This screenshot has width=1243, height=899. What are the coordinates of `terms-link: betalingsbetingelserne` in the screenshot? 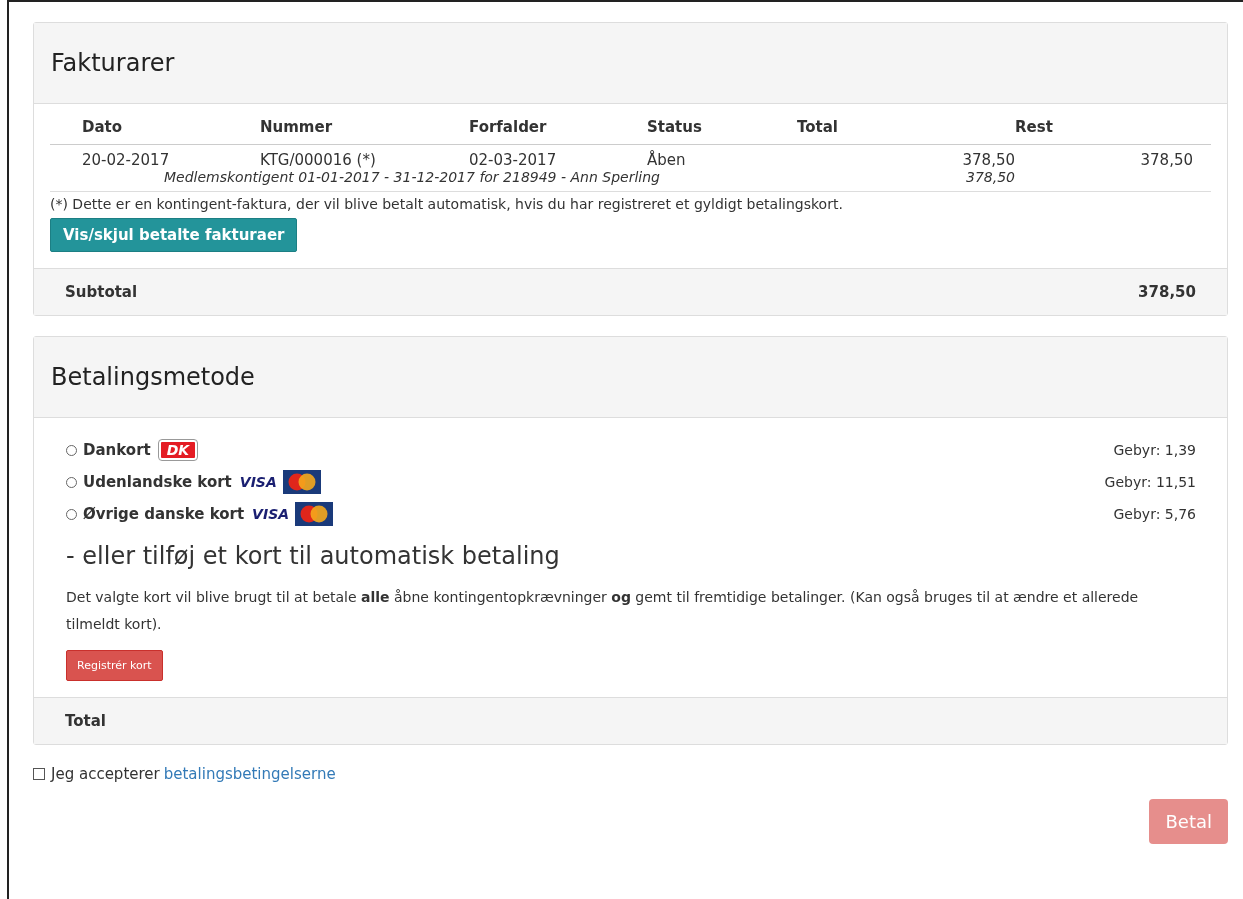 It's located at (249, 774).